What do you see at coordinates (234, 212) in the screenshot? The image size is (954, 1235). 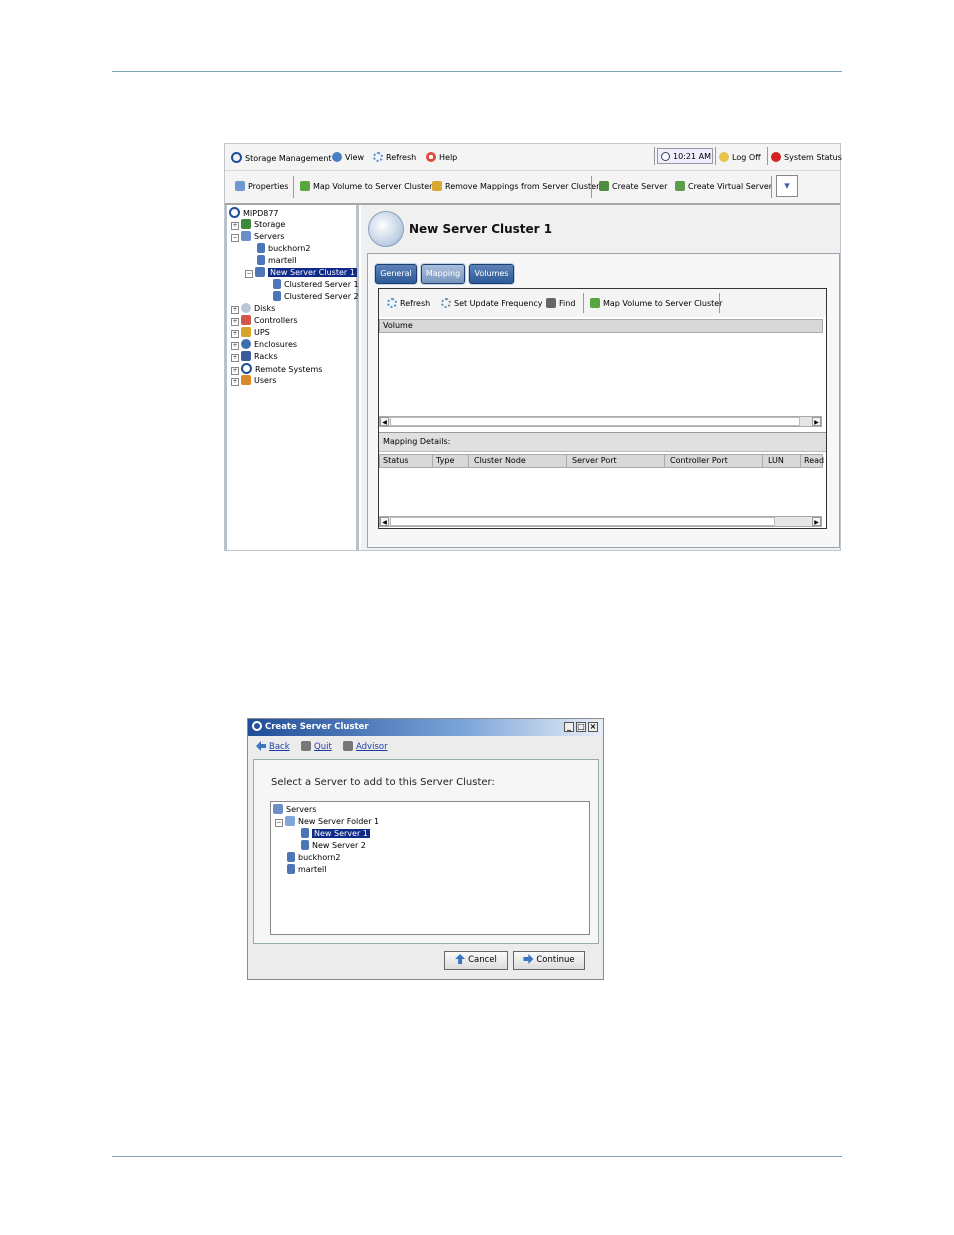 I see `storage-logo-icon` at bounding box center [234, 212].